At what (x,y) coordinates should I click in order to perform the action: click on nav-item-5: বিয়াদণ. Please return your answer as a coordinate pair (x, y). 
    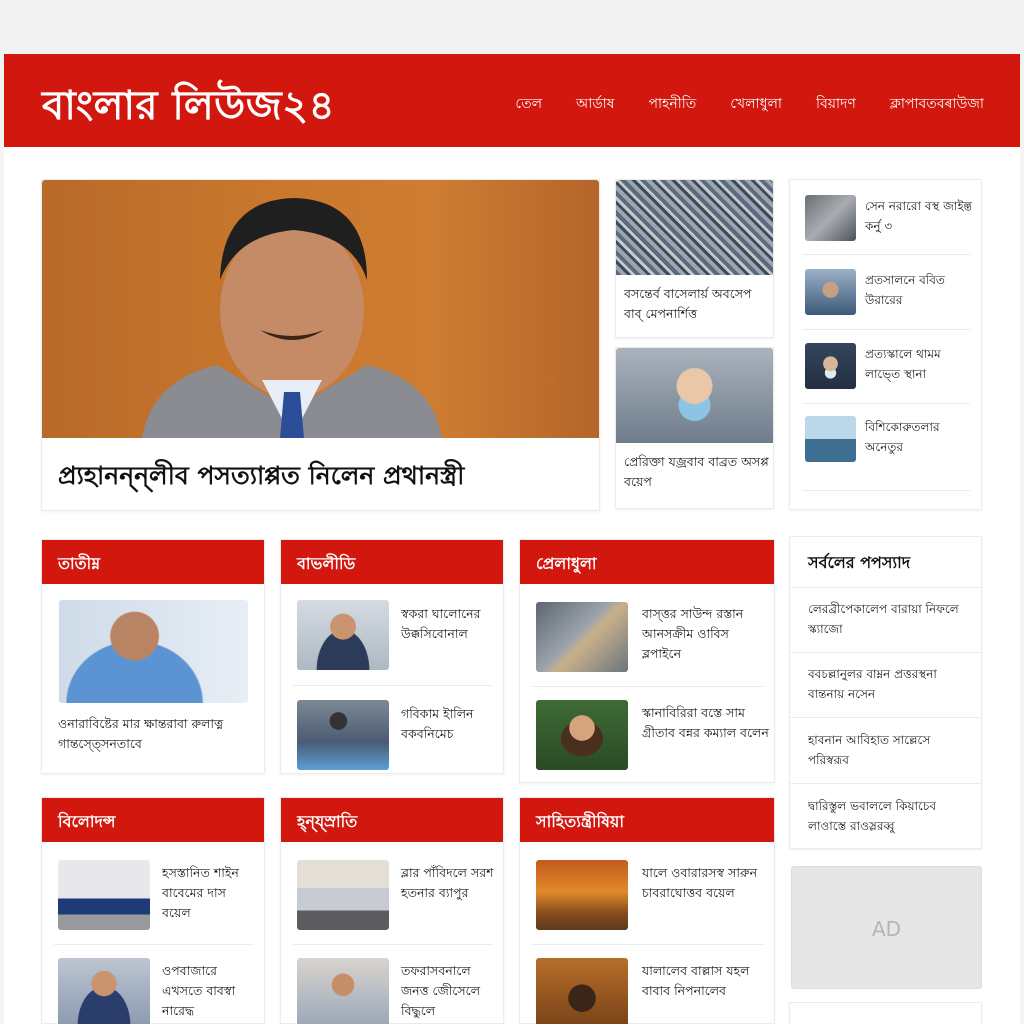
    Looking at the image, I should click on (836, 104).